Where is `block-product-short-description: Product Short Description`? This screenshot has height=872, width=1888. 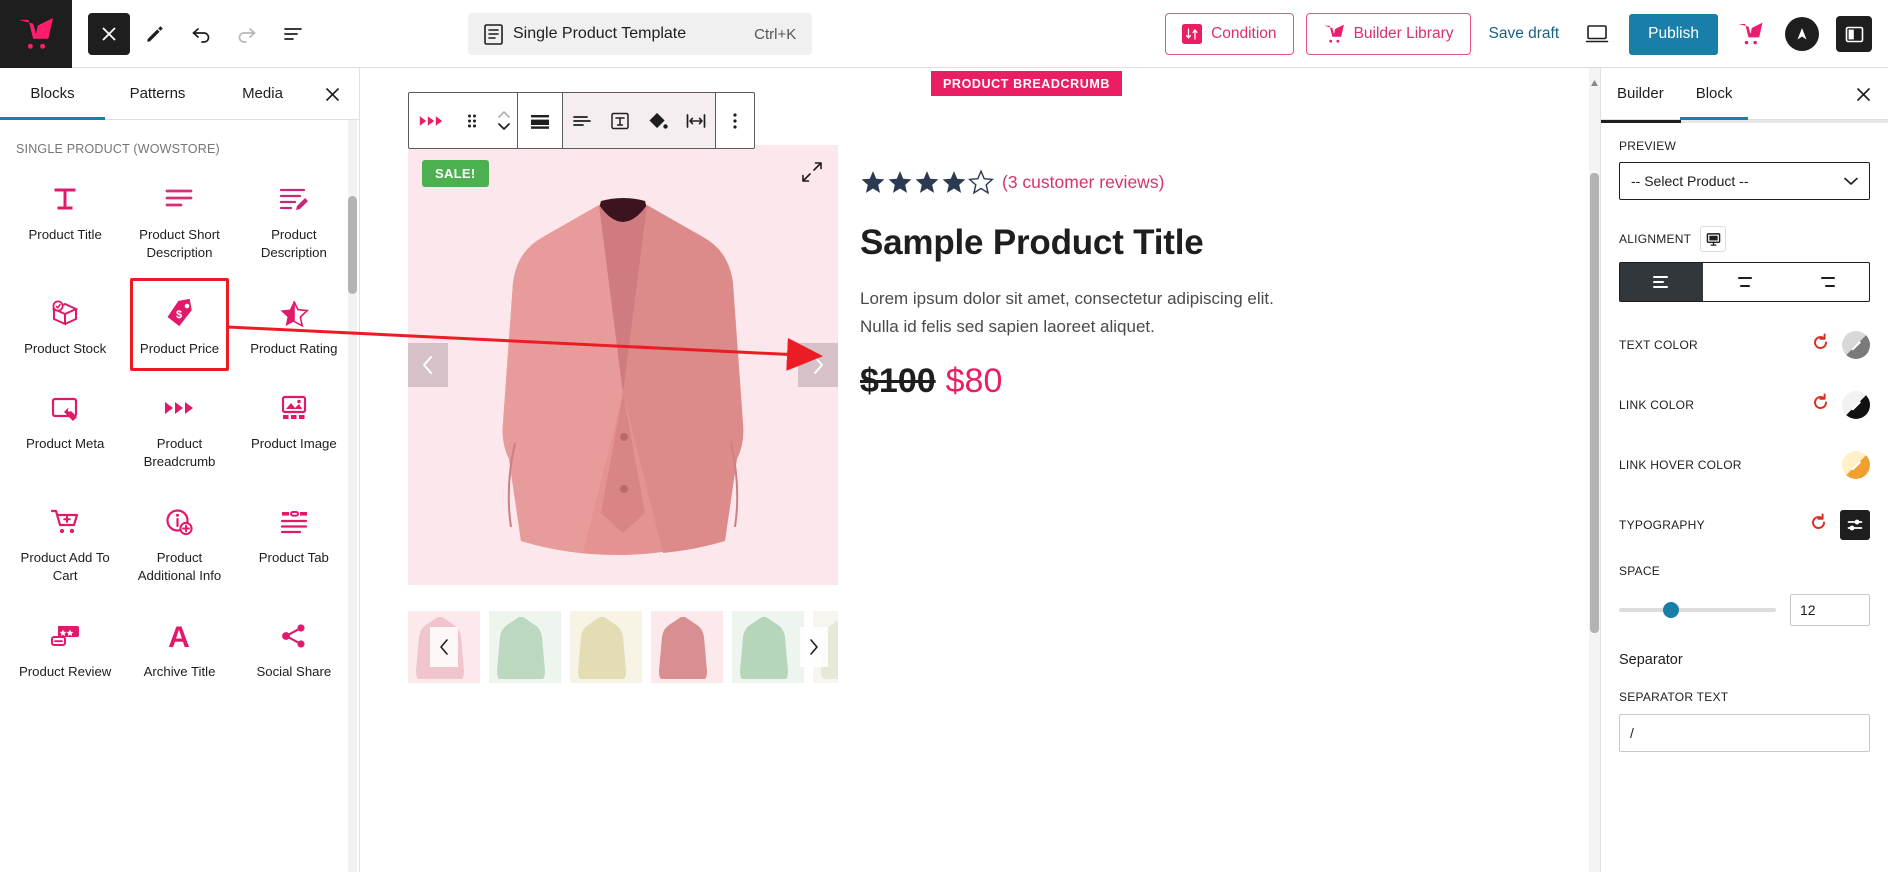
block-product-short-description: Product Short Description is located at coordinates (179, 221).